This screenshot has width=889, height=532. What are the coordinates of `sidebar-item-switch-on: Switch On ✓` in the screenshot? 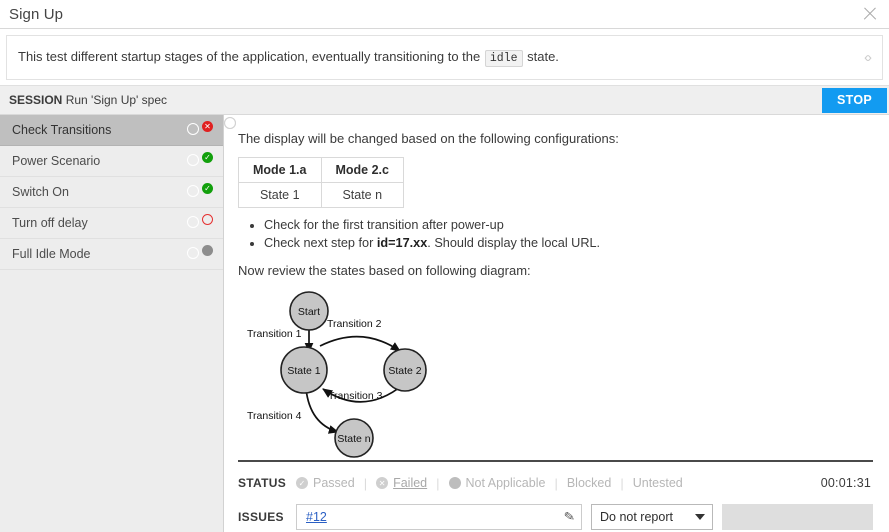 It's located at (111, 192).